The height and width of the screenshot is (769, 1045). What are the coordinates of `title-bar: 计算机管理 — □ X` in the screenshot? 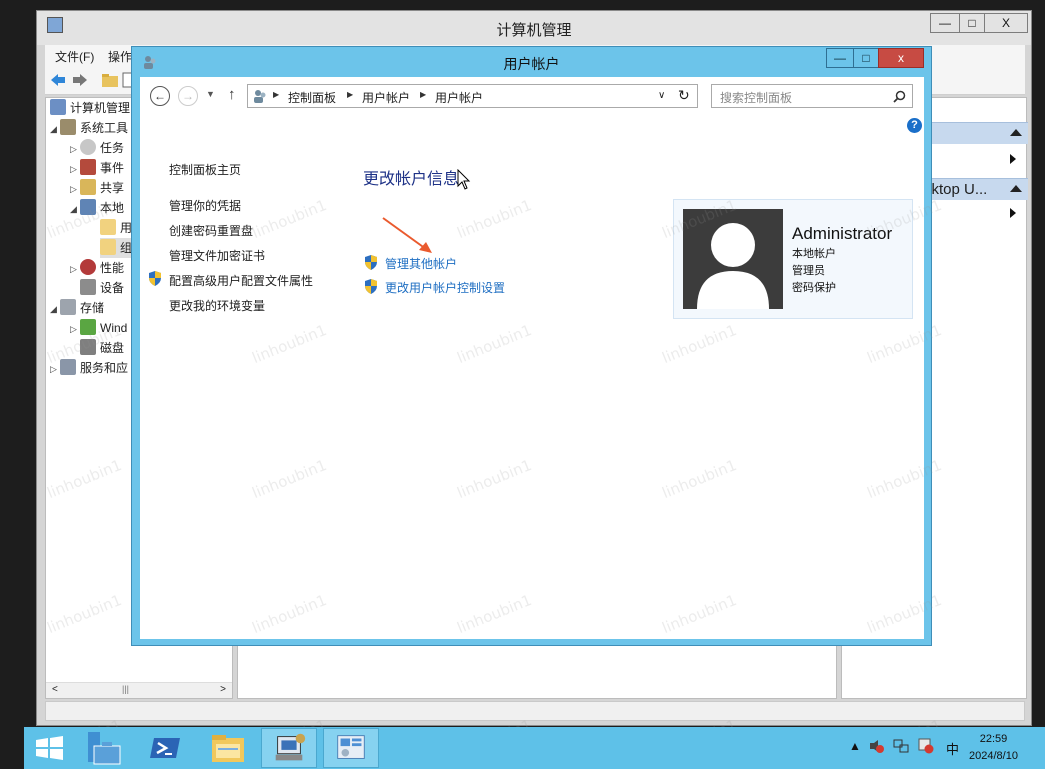 It's located at (534, 28).